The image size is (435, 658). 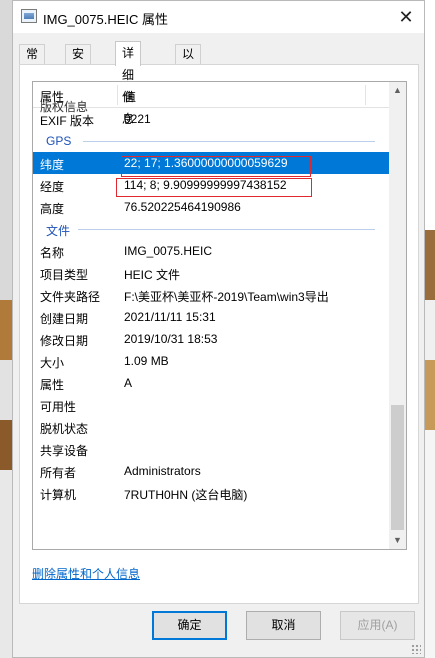 What do you see at coordinates (218, 17) in the screenshot?
I see `title-bar: IMG_0075.HEIC 属性 ✕` at bounding box center [218, 17].